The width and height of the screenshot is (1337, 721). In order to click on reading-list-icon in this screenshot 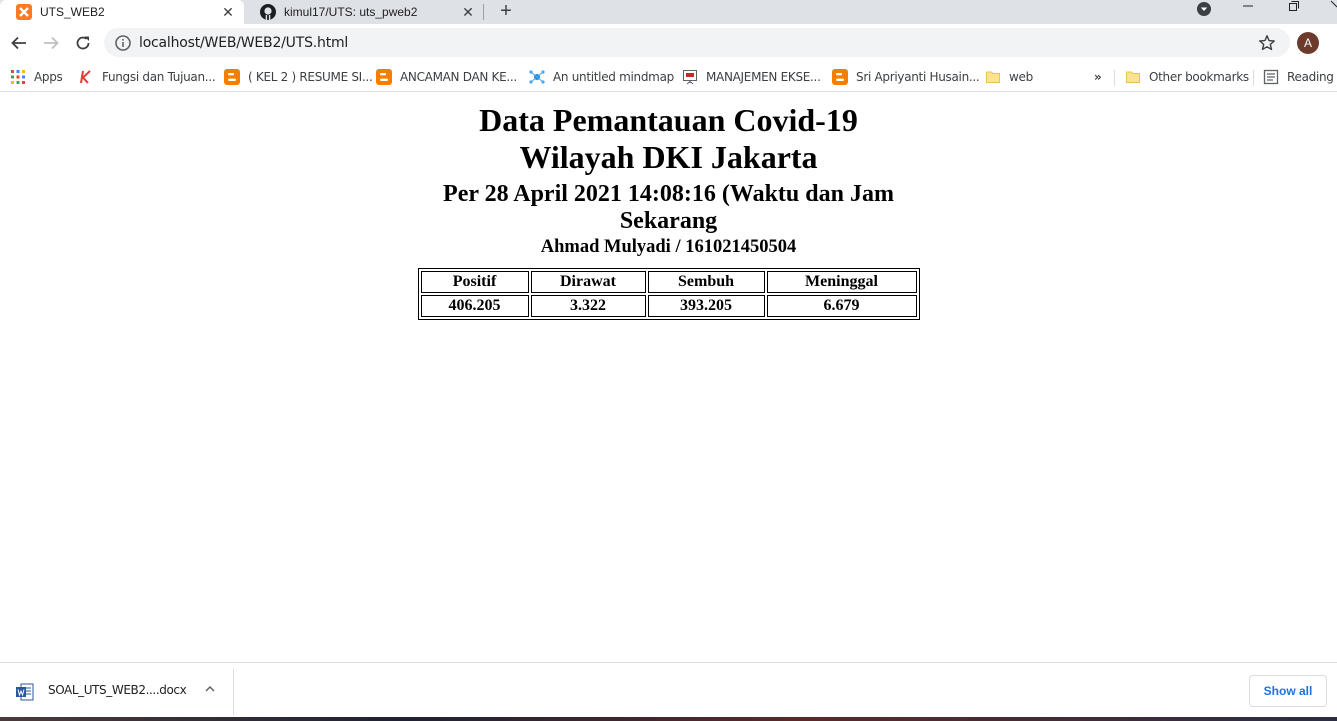, I will do `click(1271, 77)`.